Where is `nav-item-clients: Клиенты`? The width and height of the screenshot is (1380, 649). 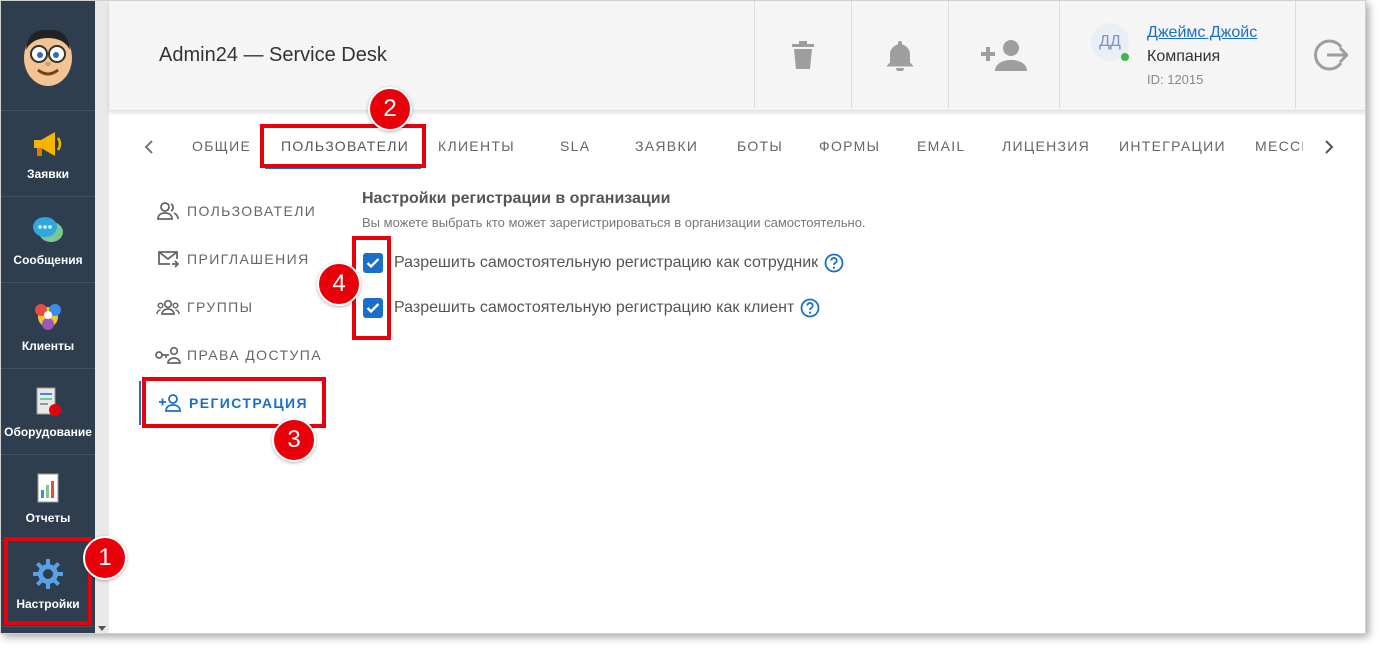 nav-item-clients: Клиенты is located at coordinates (48, 326).